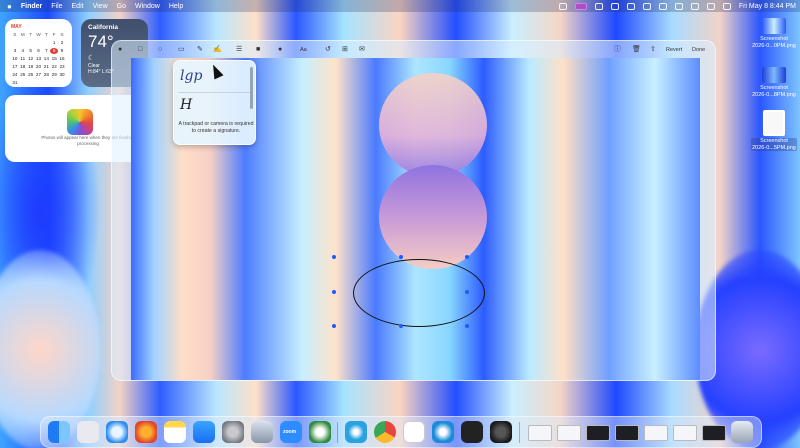 The height and width of the screenshot is (448, 800). What do you see at coordinates (472, 432) in the screenshot?
I see `terminal-icon` at bounding box center [472, 432].